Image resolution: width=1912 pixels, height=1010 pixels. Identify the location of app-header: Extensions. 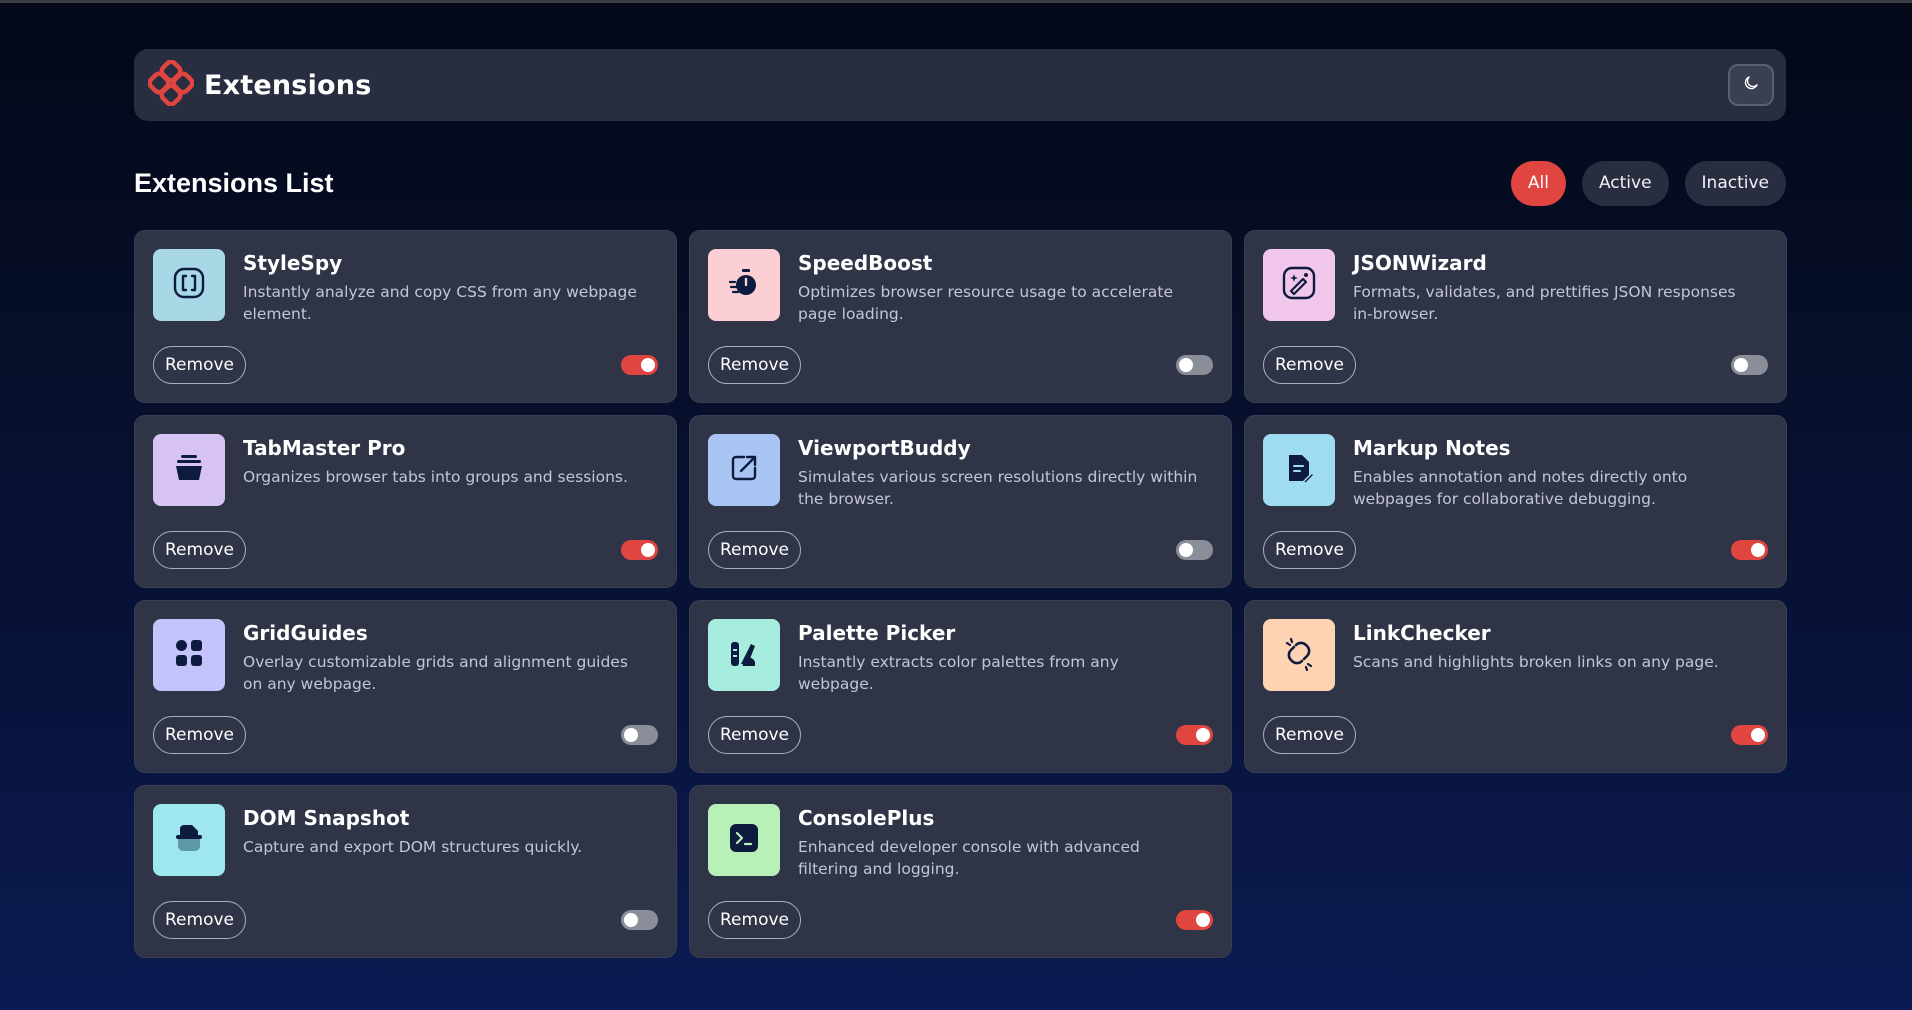
(960, 85).